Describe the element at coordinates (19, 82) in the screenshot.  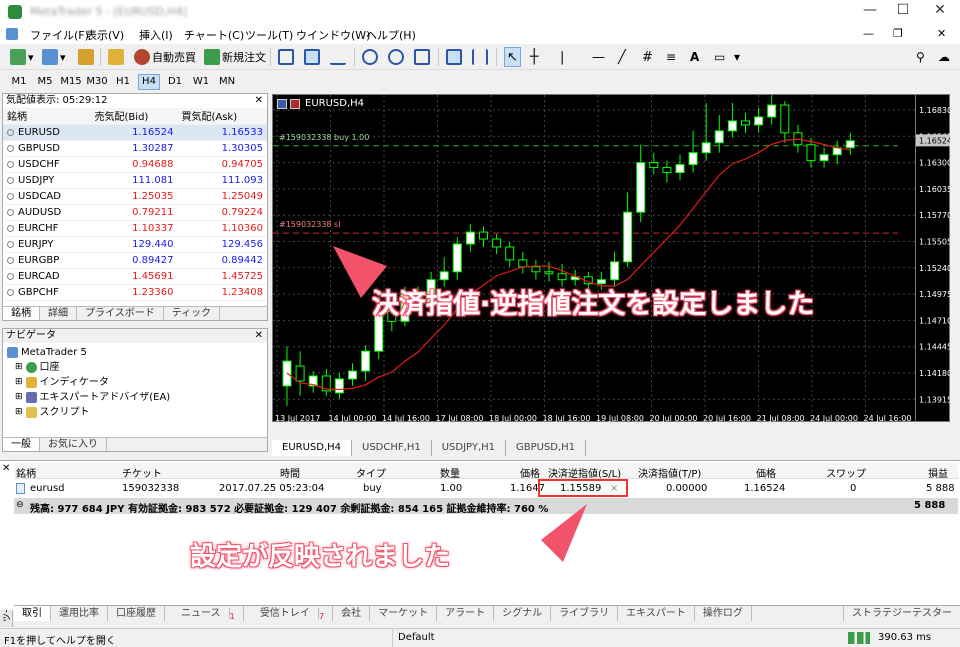
I see `timeframe-m1: M1` at that location.